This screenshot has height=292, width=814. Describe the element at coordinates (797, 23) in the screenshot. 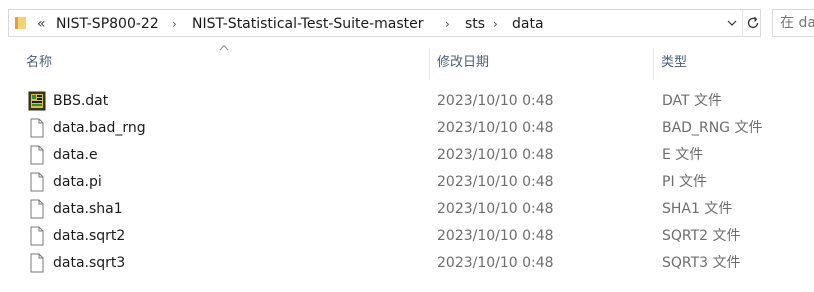

I see `search-input` at that location.